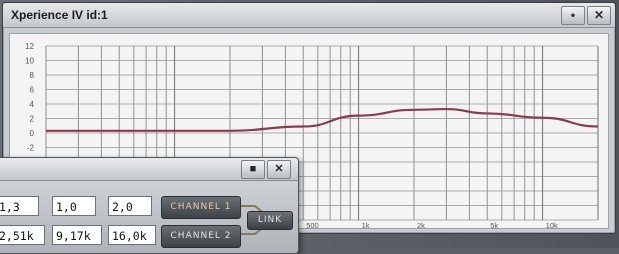 This screenshot has height=254, width=619. I want to click on y-tick-label: 4, so click(32, 104).